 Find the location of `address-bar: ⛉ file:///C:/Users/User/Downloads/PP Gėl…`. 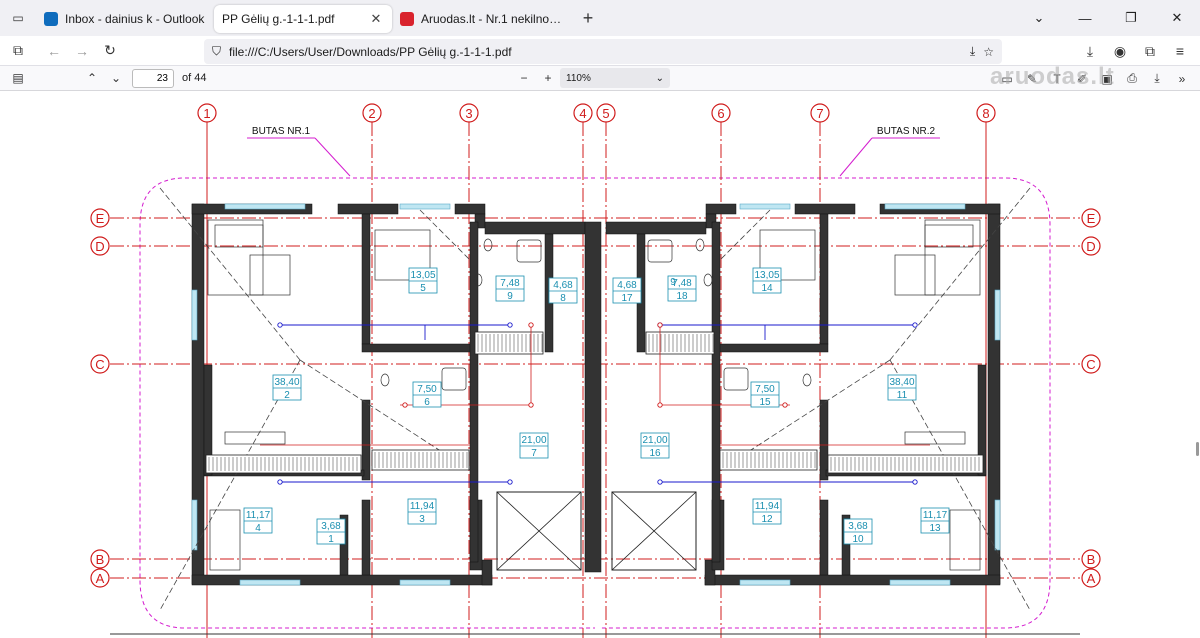

address-bar: ⛉ file:///C:/Users/User/Downloads/PP Gėl… is located at coordinates (603, 51).